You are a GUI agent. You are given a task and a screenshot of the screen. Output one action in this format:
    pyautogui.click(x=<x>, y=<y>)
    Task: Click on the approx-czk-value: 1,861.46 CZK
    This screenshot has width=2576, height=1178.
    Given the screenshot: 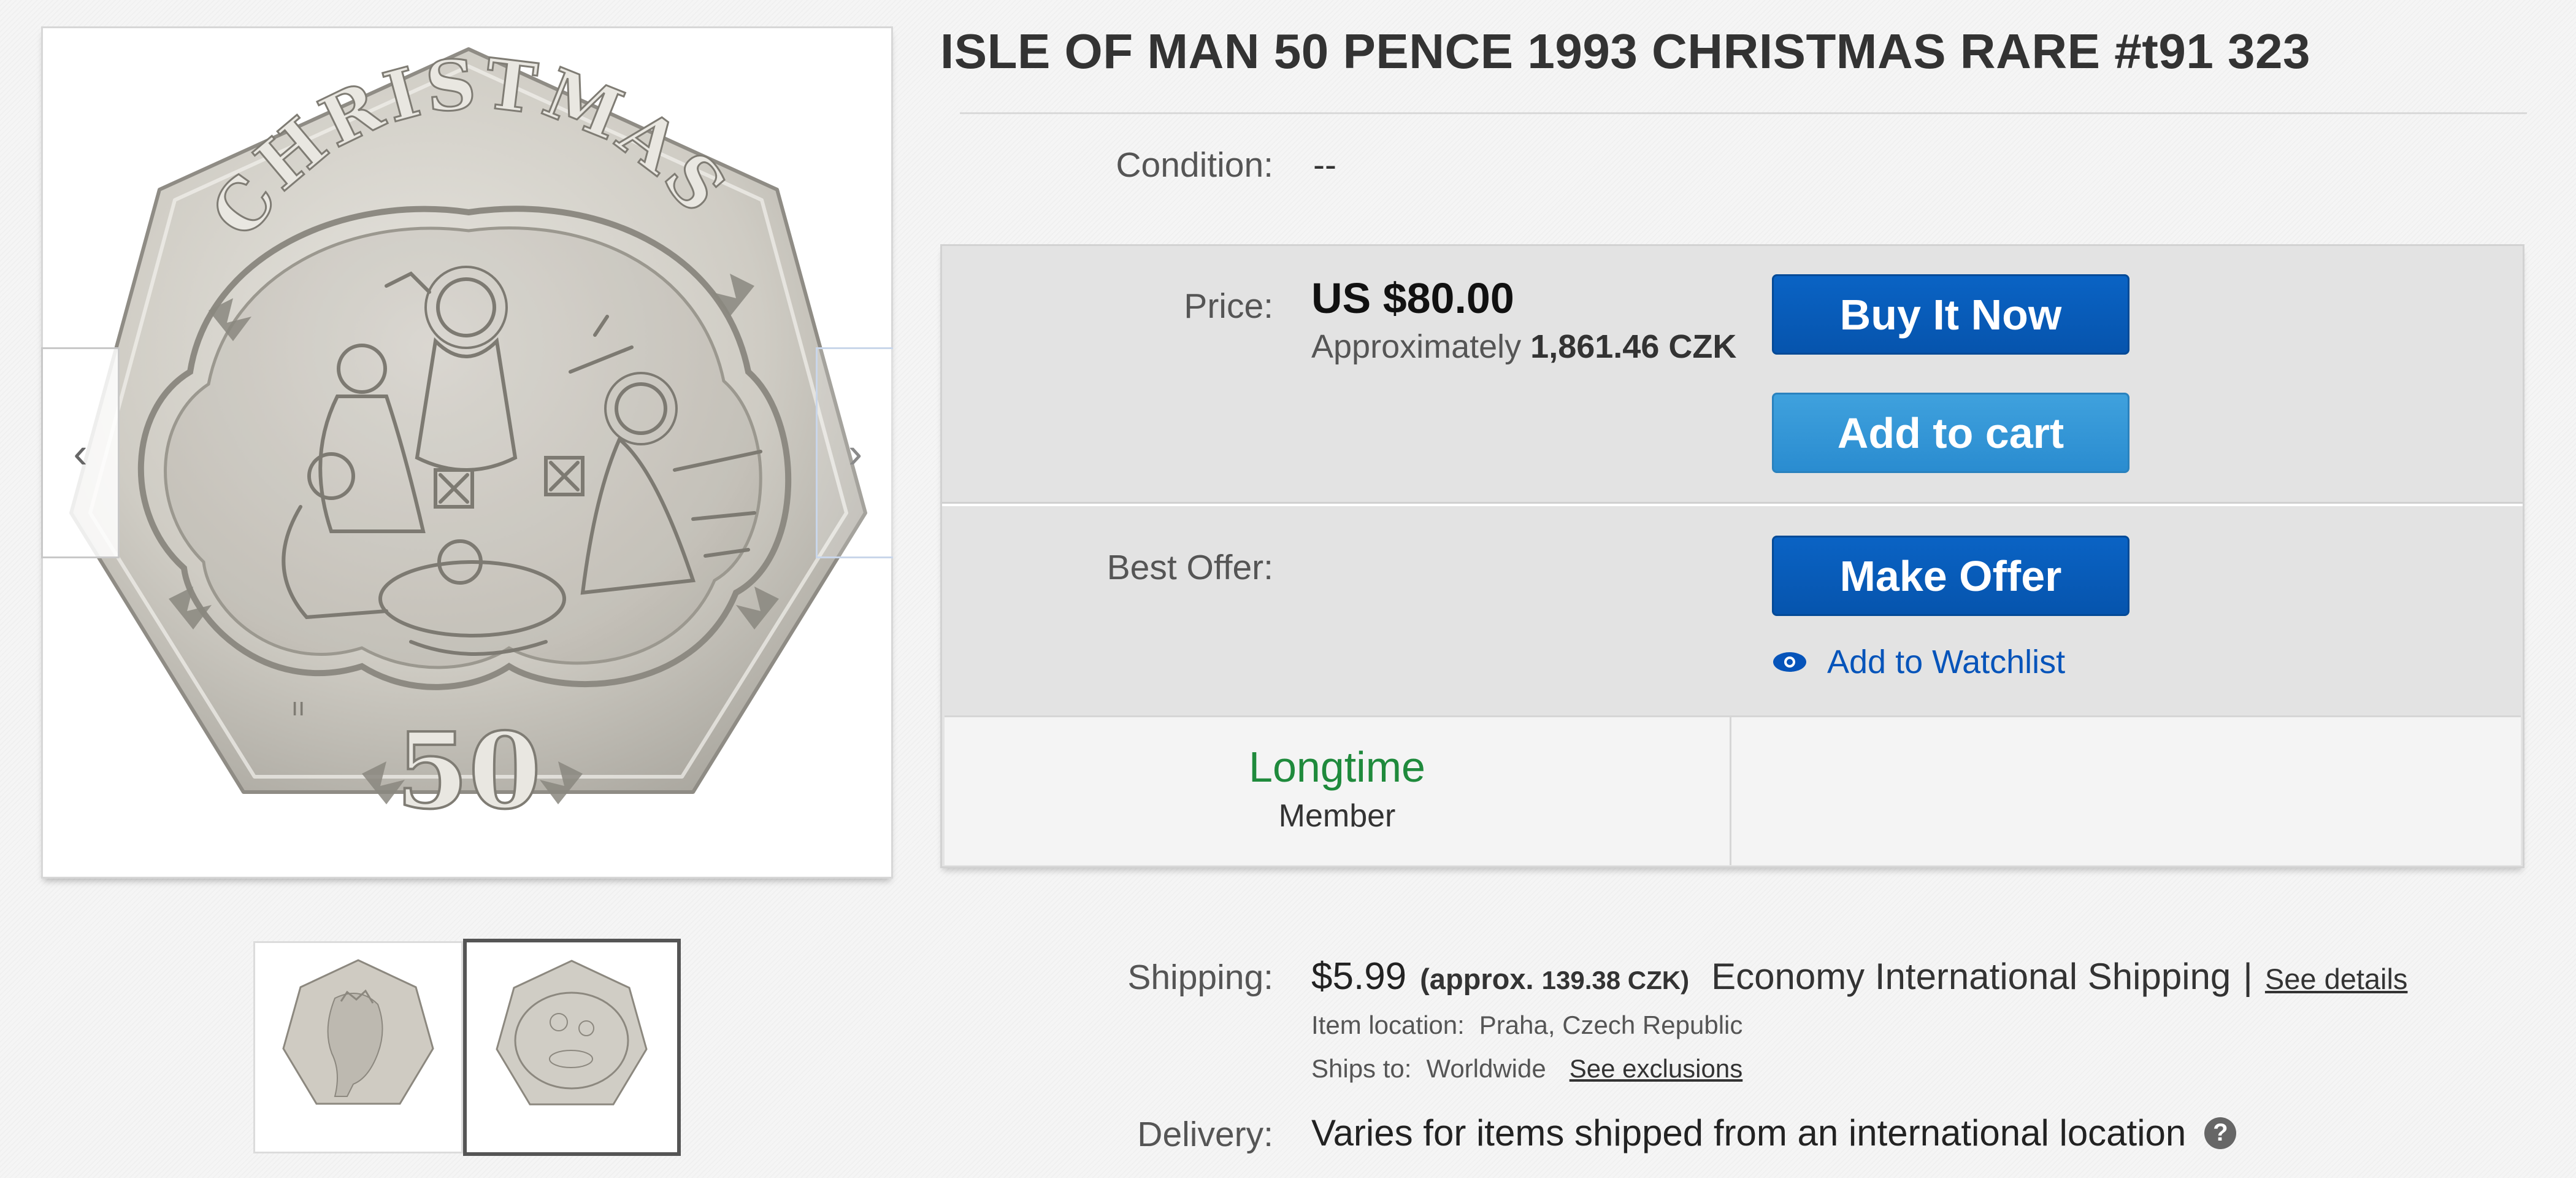 What is the action you would take?
    pyautogui.click(x=1633, y=346)
    